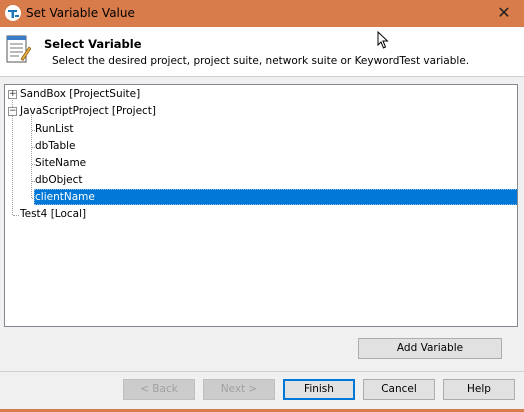 Image resolution: width=524 pixels, height=412 pixels. I want to click on tree-item-label: clientName, so click(65, 197).